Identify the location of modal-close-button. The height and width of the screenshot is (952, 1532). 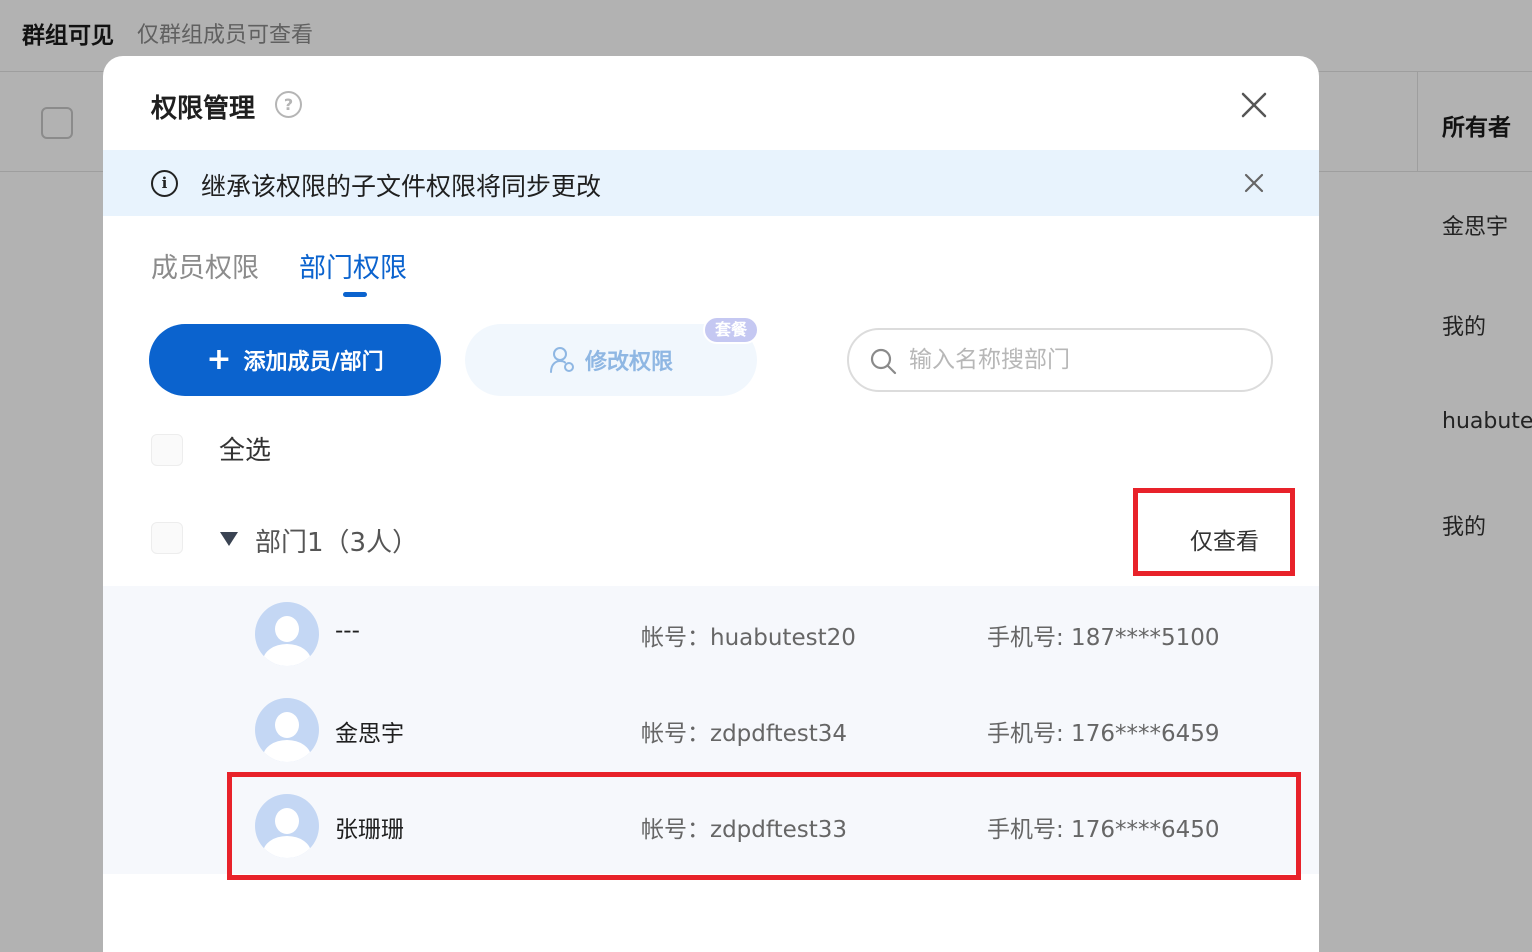
(1254, 105).